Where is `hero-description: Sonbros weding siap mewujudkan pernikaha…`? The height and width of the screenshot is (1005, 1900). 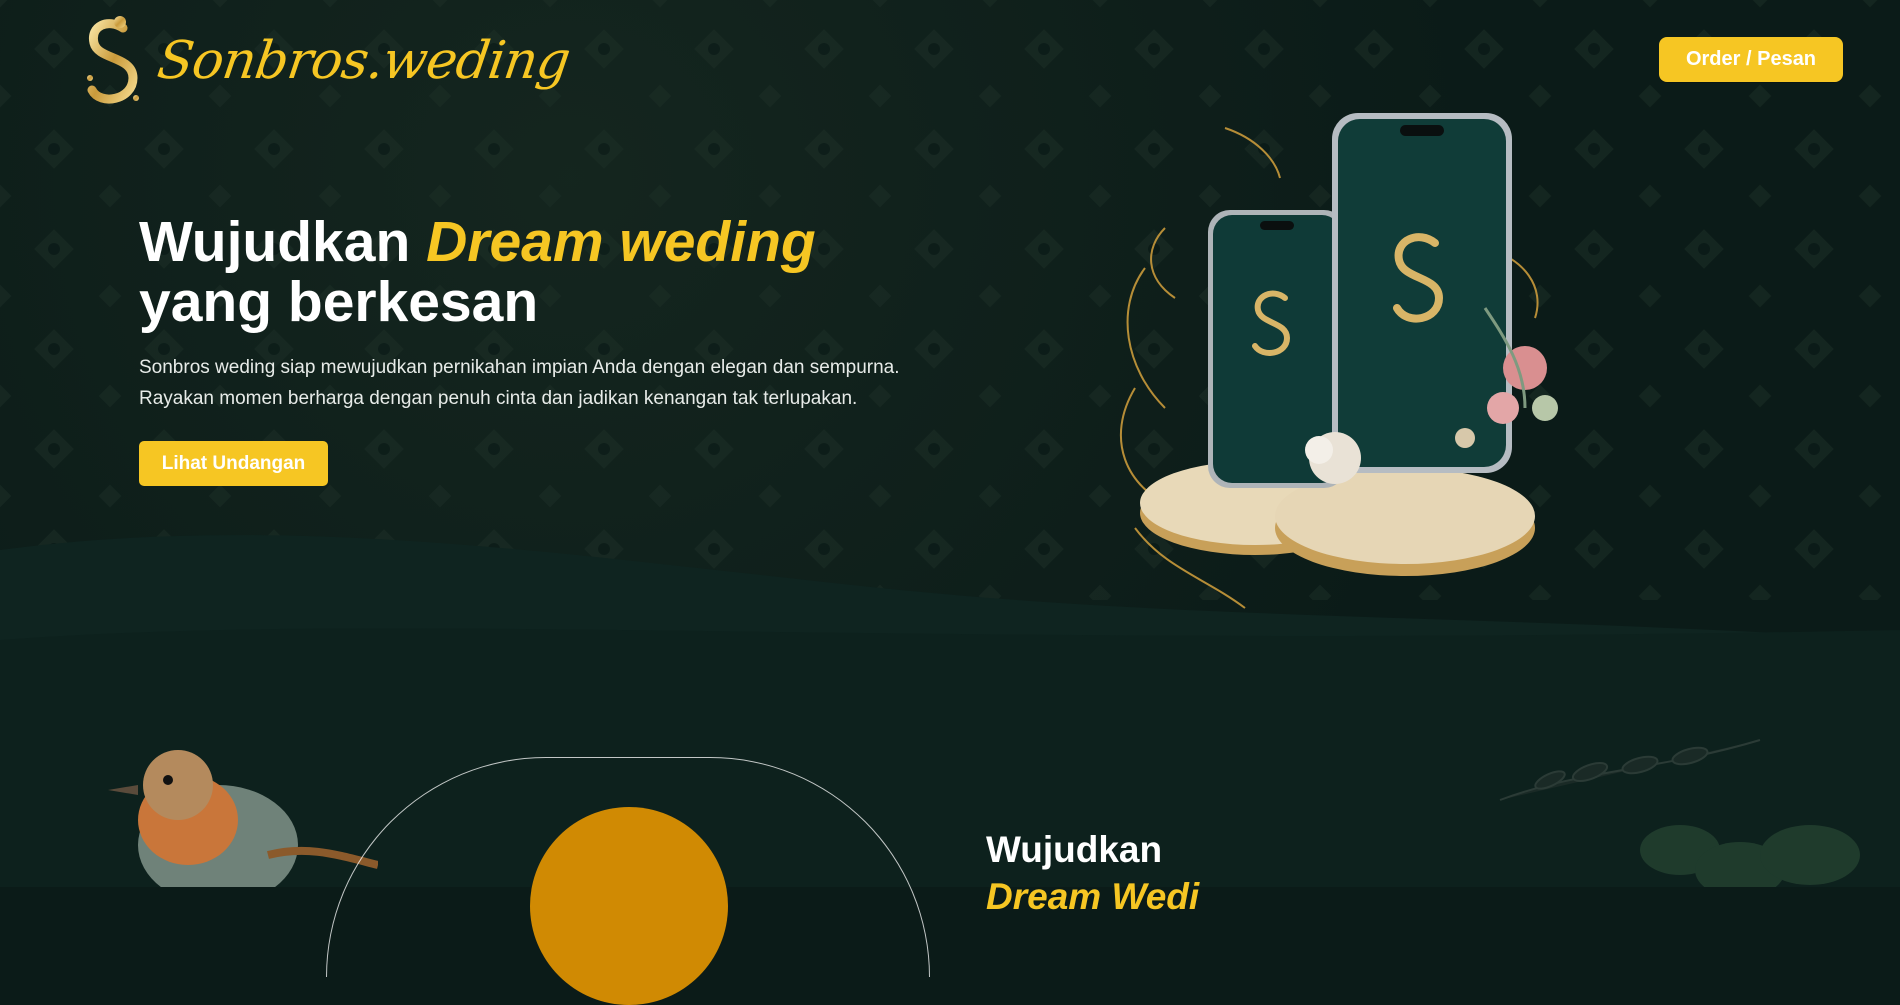 hero-description: Sonbros weding siap mewujudkan pernikaha… is located at coordinates (589, 383).